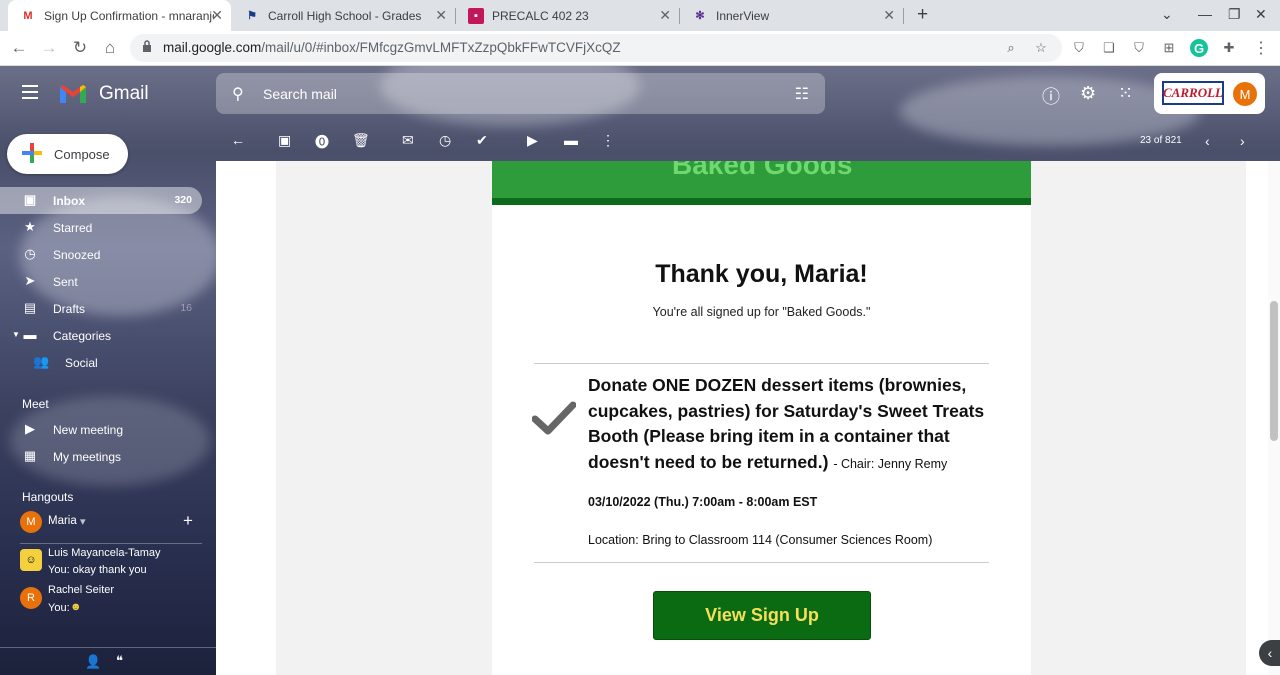  I want to click on snooze-icon: ◷, so click(445, 140).